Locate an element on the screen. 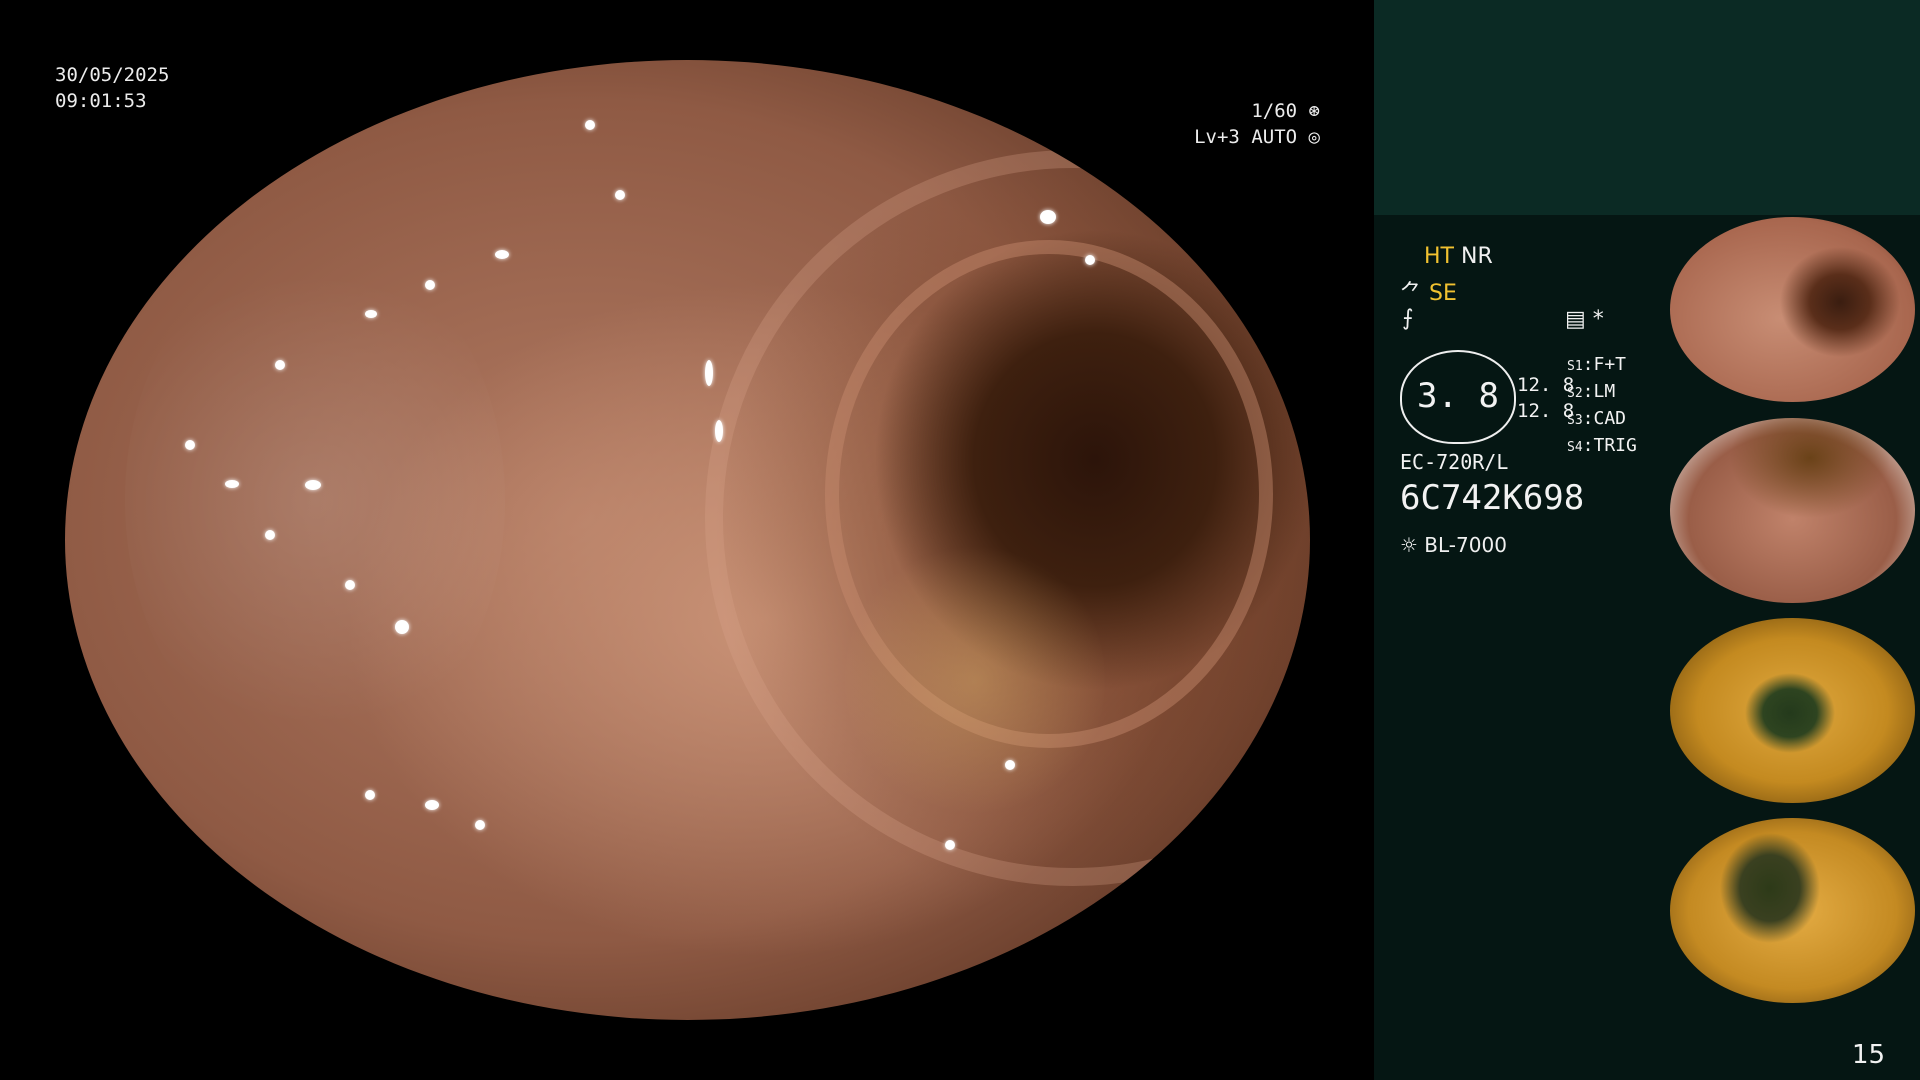 This screenshot has width=1920, height=1080. asterisk-label: * is located at coordinates (1598, 319).